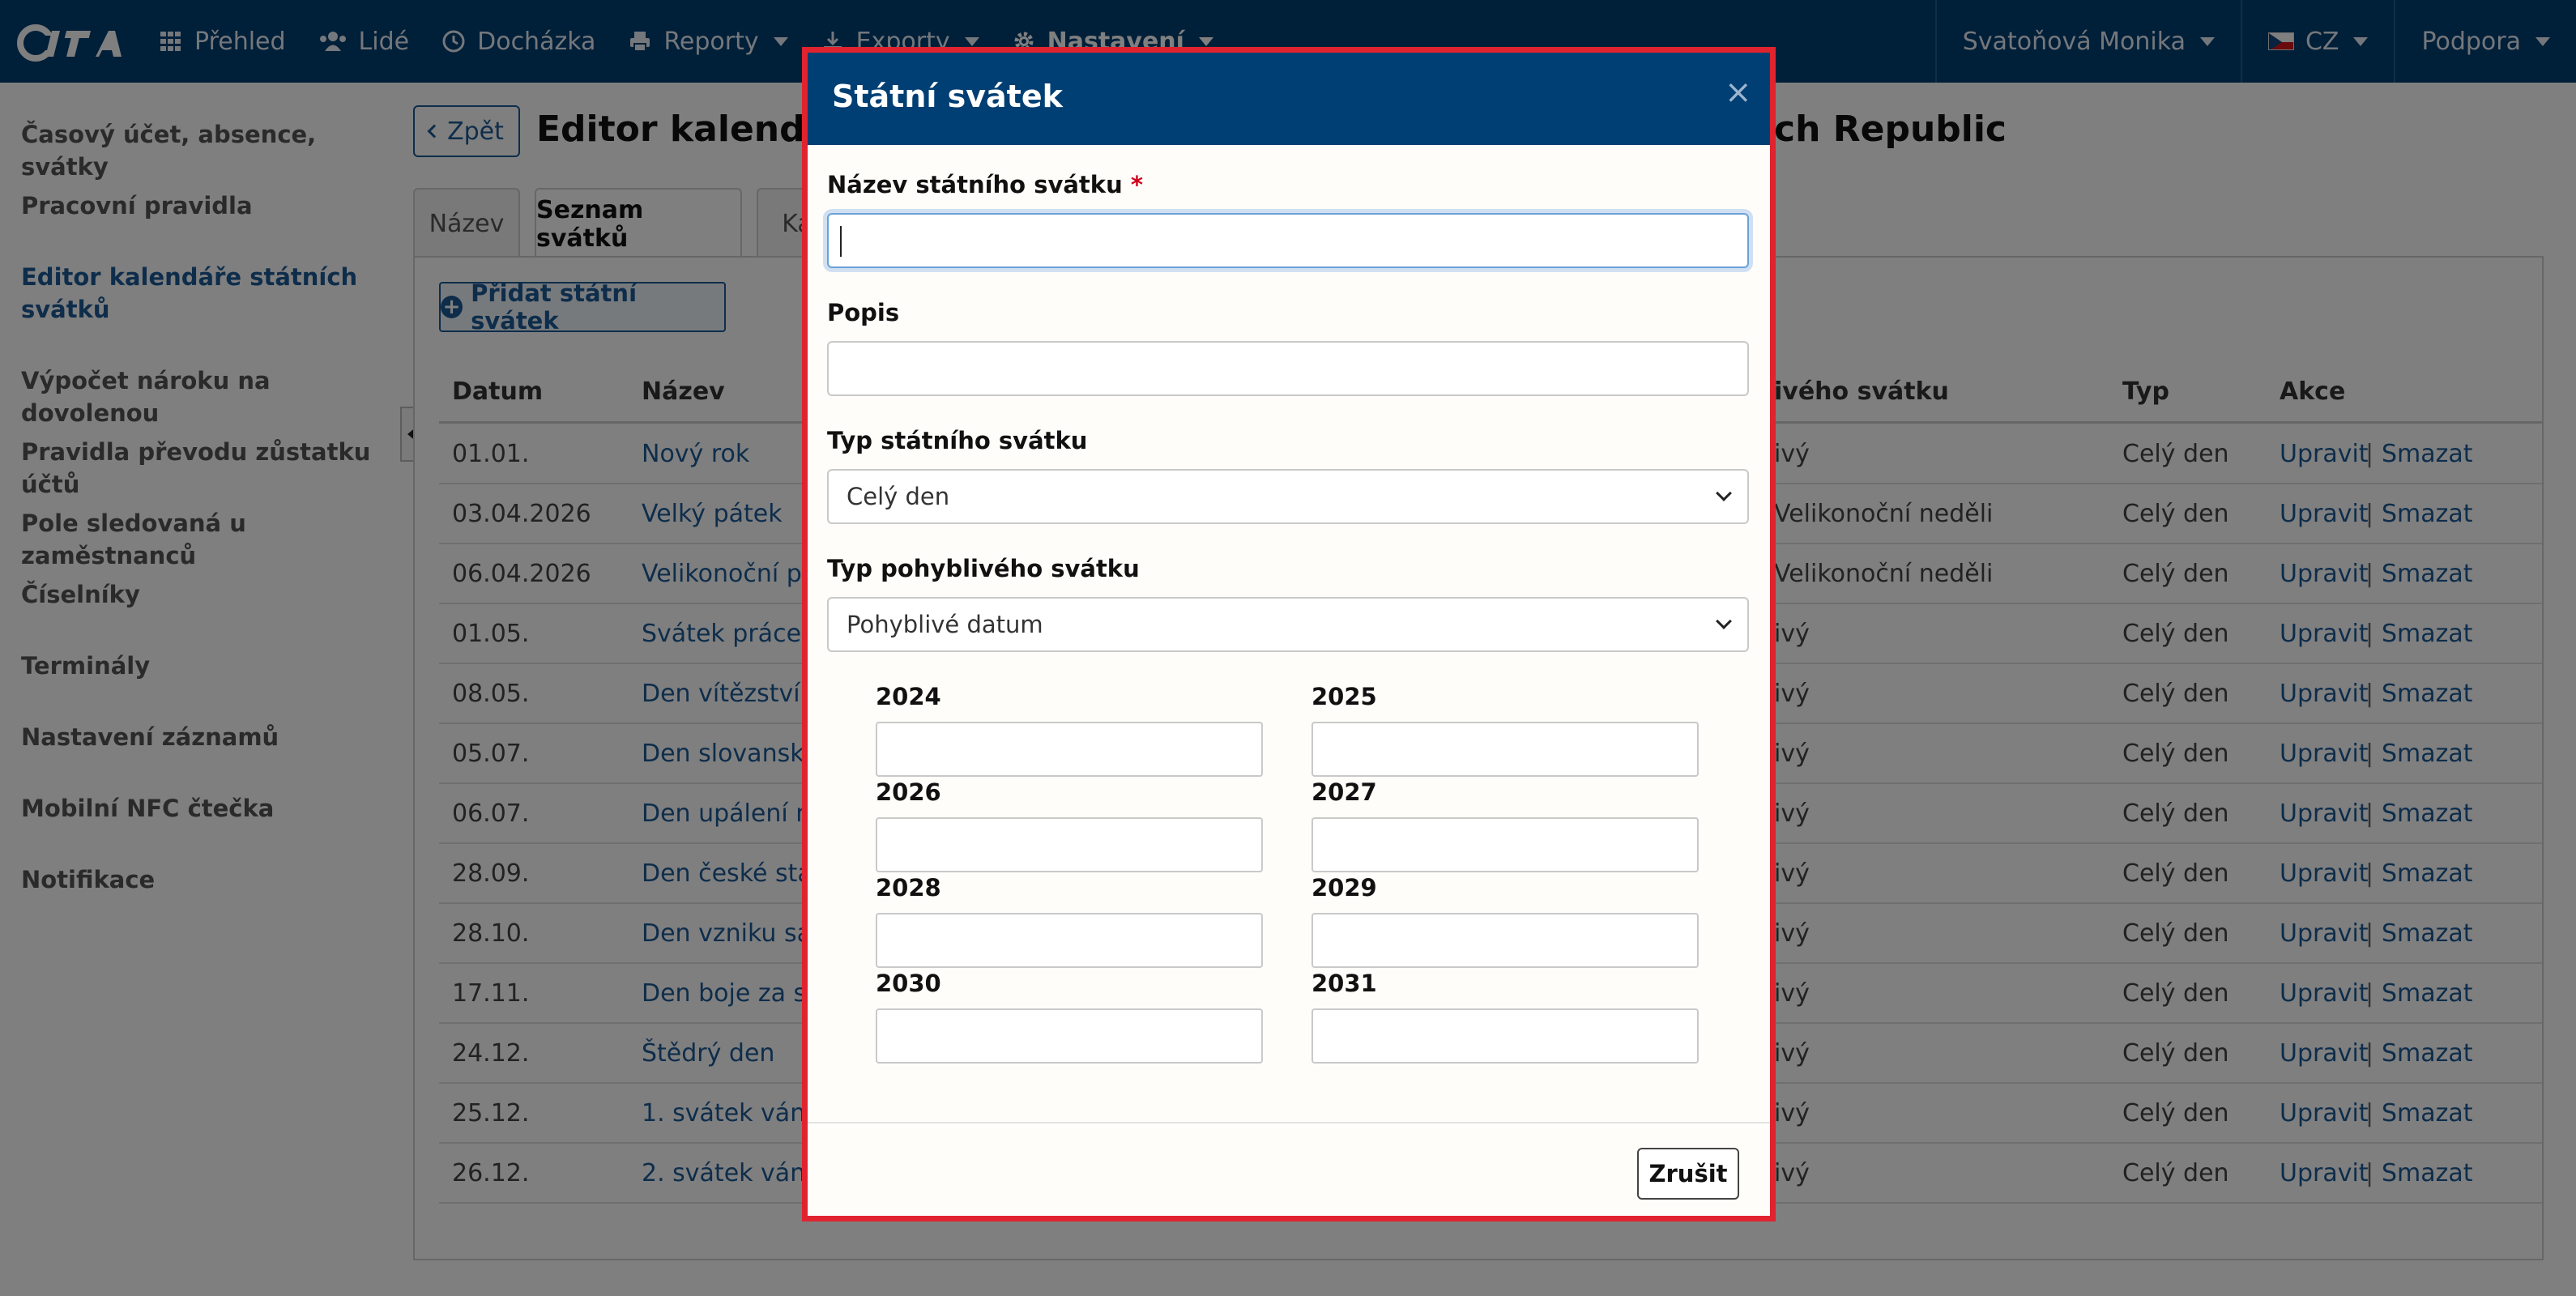 The height and width of the screenshot is (1296, 2576). I want to click on movable-type-label: Typ pohyblivého svátku, so click(984, 568).